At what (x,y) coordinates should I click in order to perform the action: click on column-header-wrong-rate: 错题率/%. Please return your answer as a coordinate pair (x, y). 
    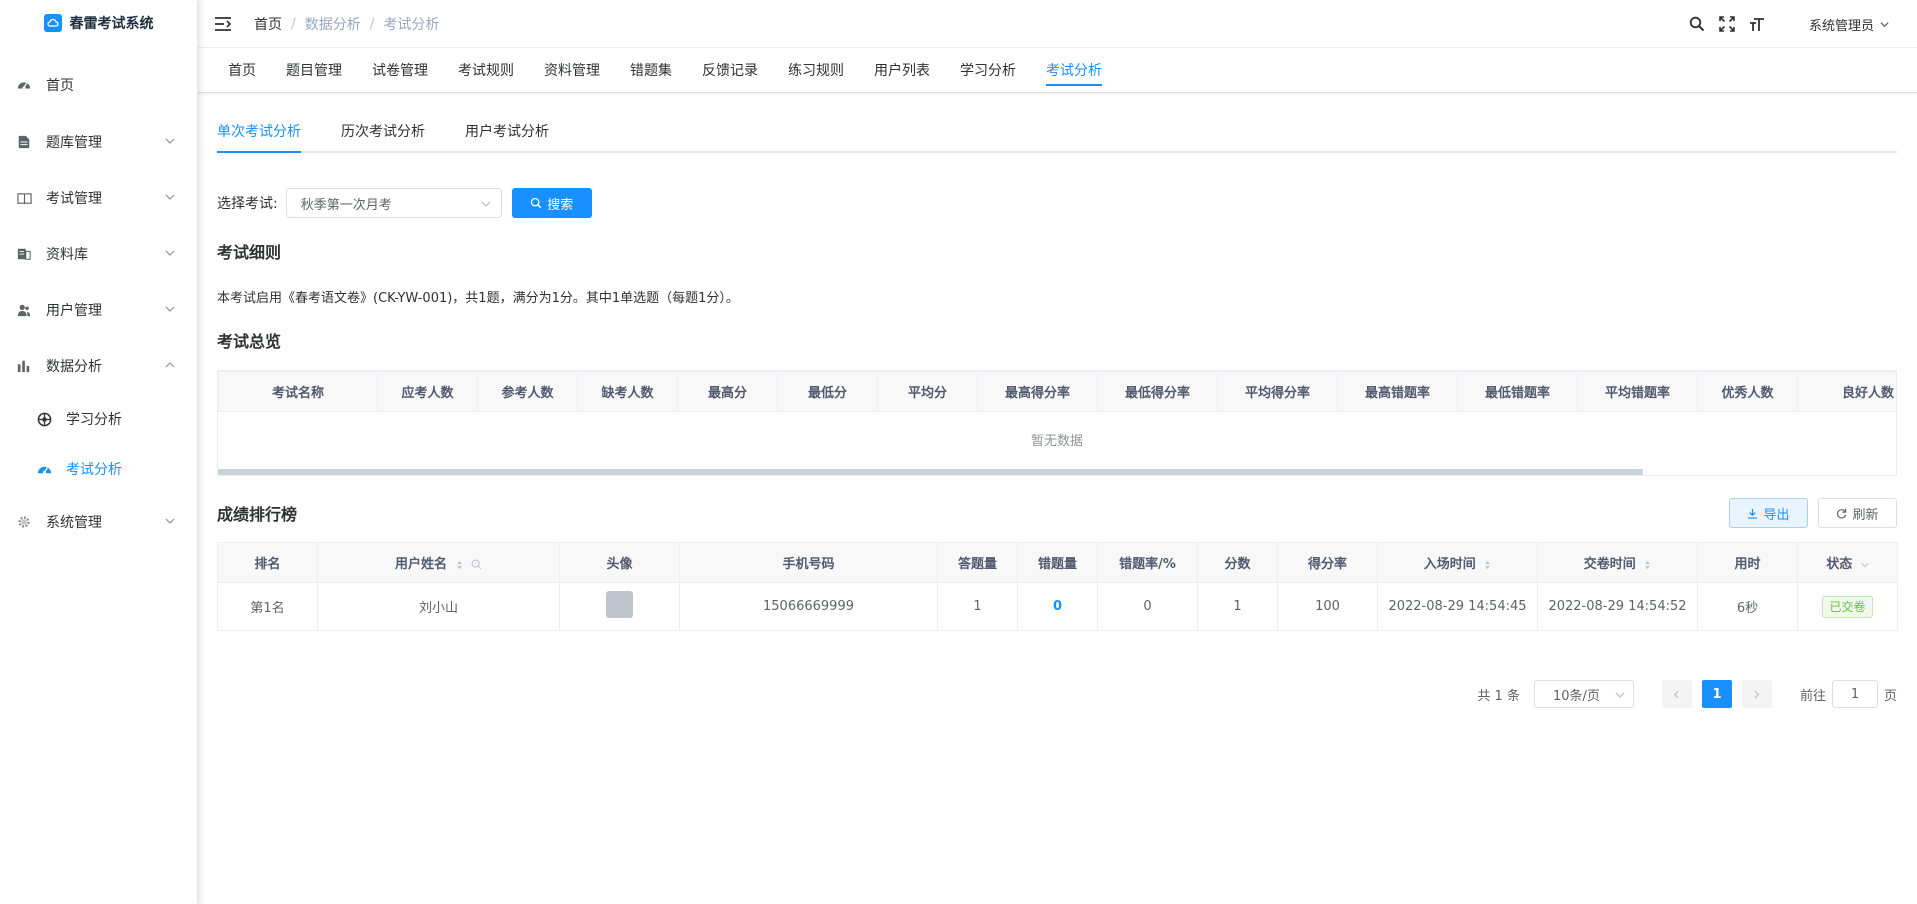
    Looking at the image, I should click on (1147, 562).